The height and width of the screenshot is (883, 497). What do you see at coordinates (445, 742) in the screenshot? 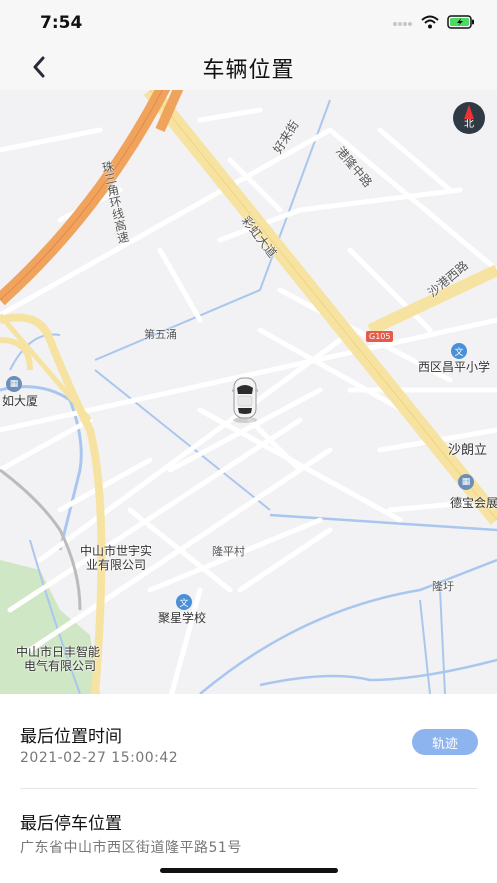
I see `track-button: 轨迹` at bounding box center [445, 742].